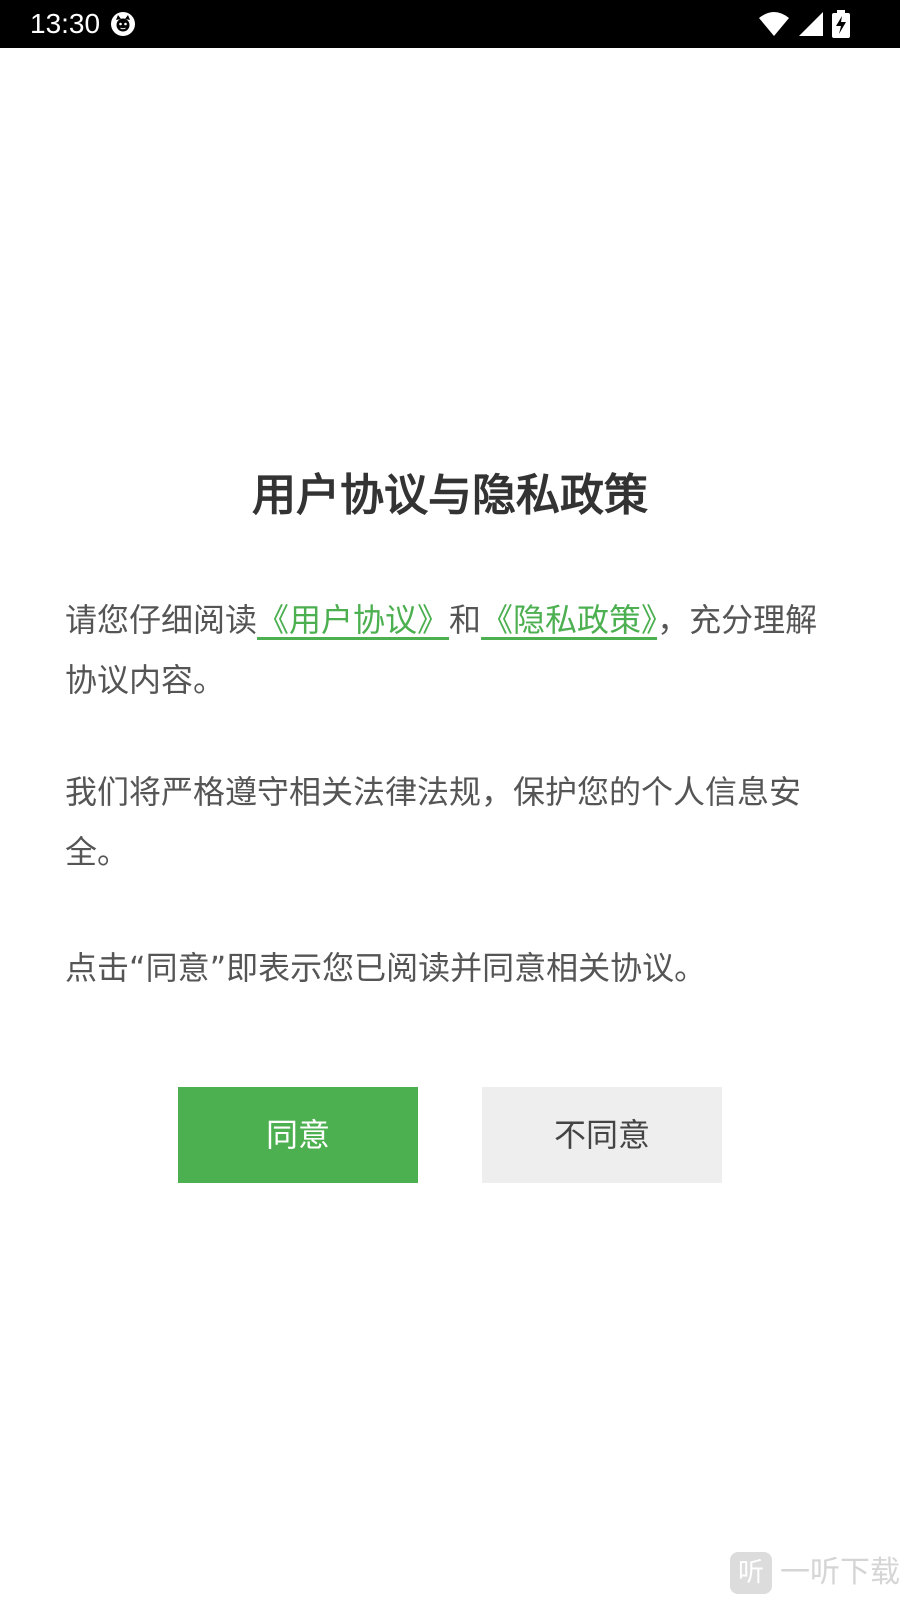 The height and width of the screenshot is (1600, 900). I want to click on agreement-paragraph: 请您仔细阅读《用户协议》和《隐私政策》，充分理解协议内容。, so click(455, 650).